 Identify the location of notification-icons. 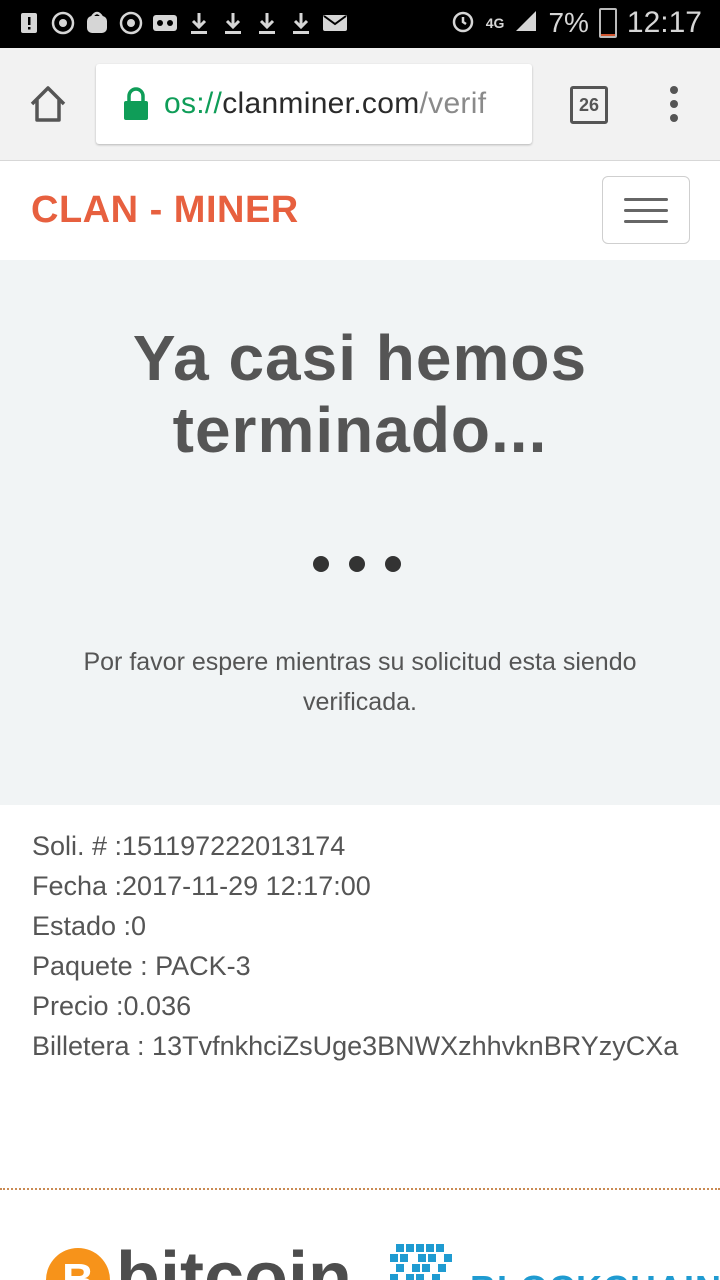
(182, 23).